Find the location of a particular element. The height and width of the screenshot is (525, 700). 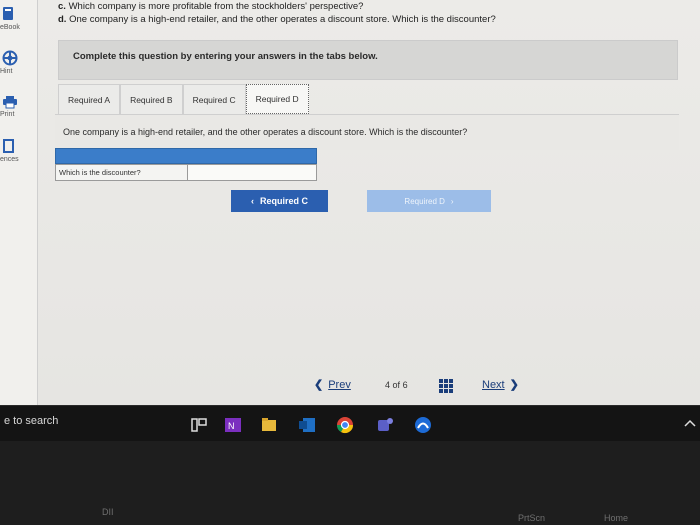

outlook-icon is located at coordinates (307, 425).